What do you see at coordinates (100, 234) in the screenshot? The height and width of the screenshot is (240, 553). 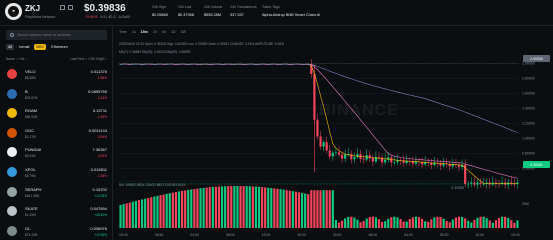 I see `token-list-change: +10.96%` at bounding box center [100, 234].